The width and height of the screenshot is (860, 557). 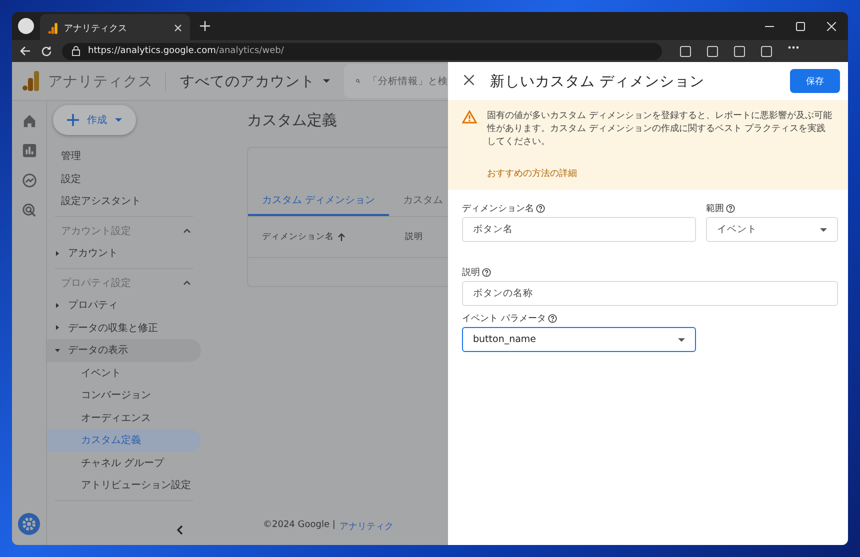 I want to click on sort-arrow-icon, so click(x=341, y=237).